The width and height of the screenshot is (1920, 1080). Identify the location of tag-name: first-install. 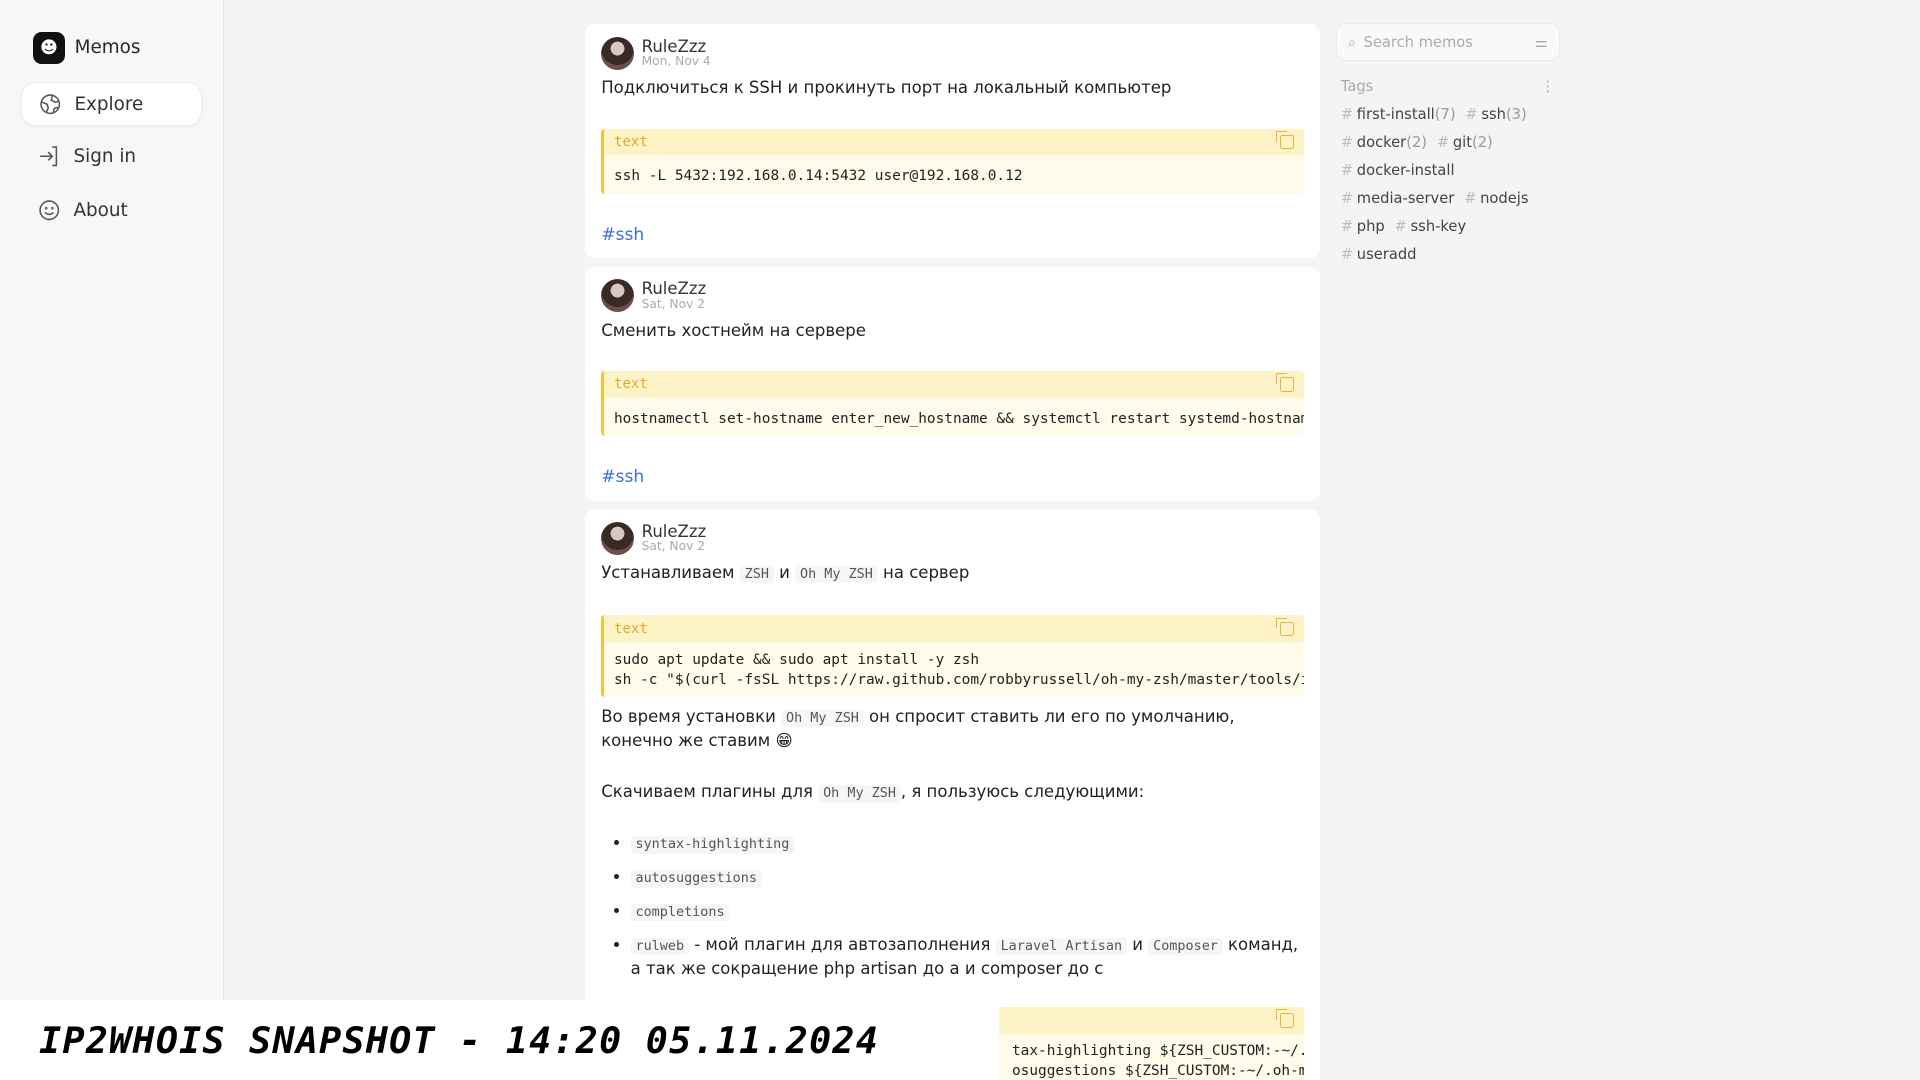
(1395, 114).